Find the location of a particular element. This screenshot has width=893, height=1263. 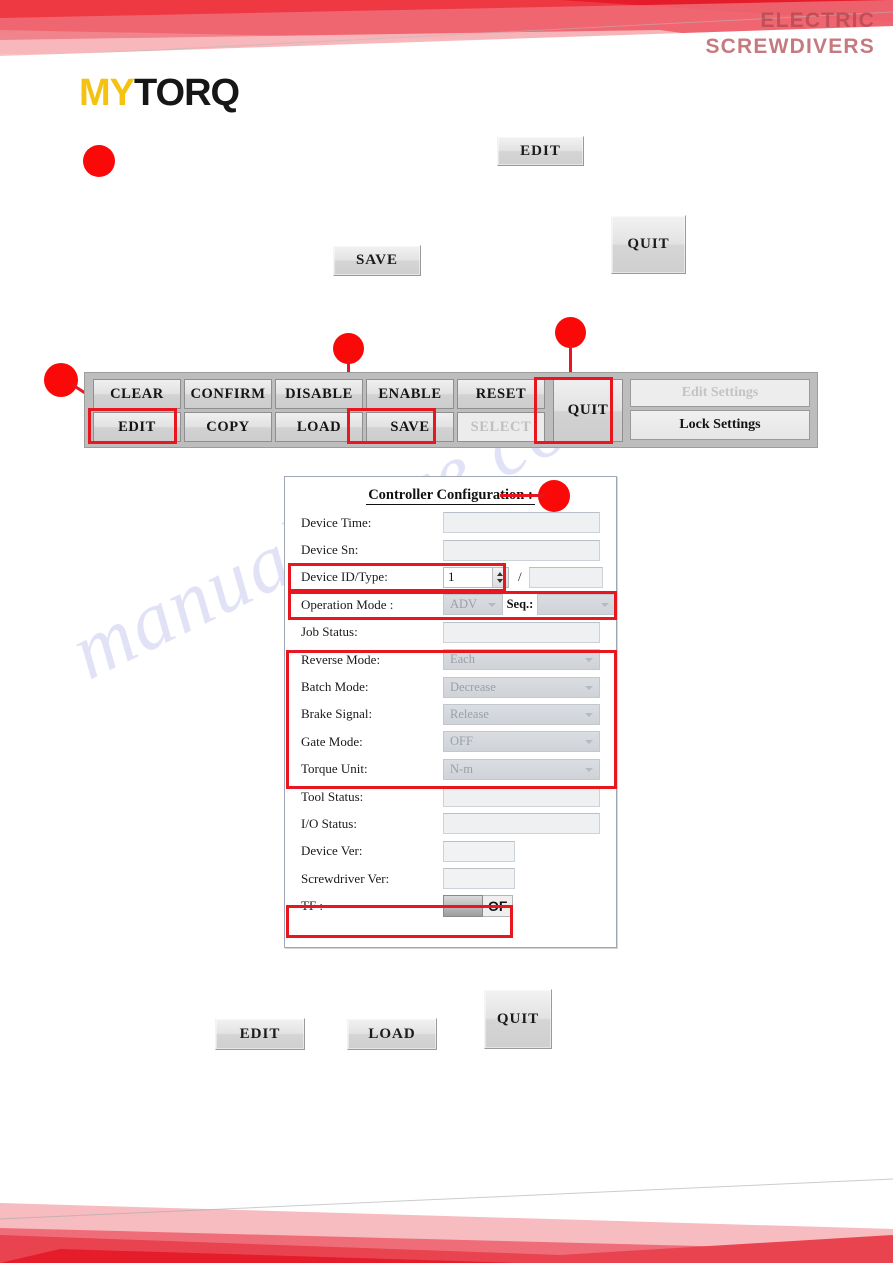

select-gate-mode-value: OFF is located at coordinates (461, 741).